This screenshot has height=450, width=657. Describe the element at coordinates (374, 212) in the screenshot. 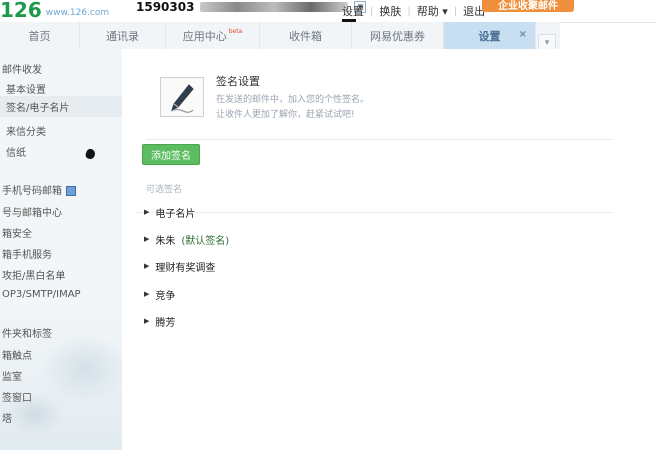

I see `divider` at that location.